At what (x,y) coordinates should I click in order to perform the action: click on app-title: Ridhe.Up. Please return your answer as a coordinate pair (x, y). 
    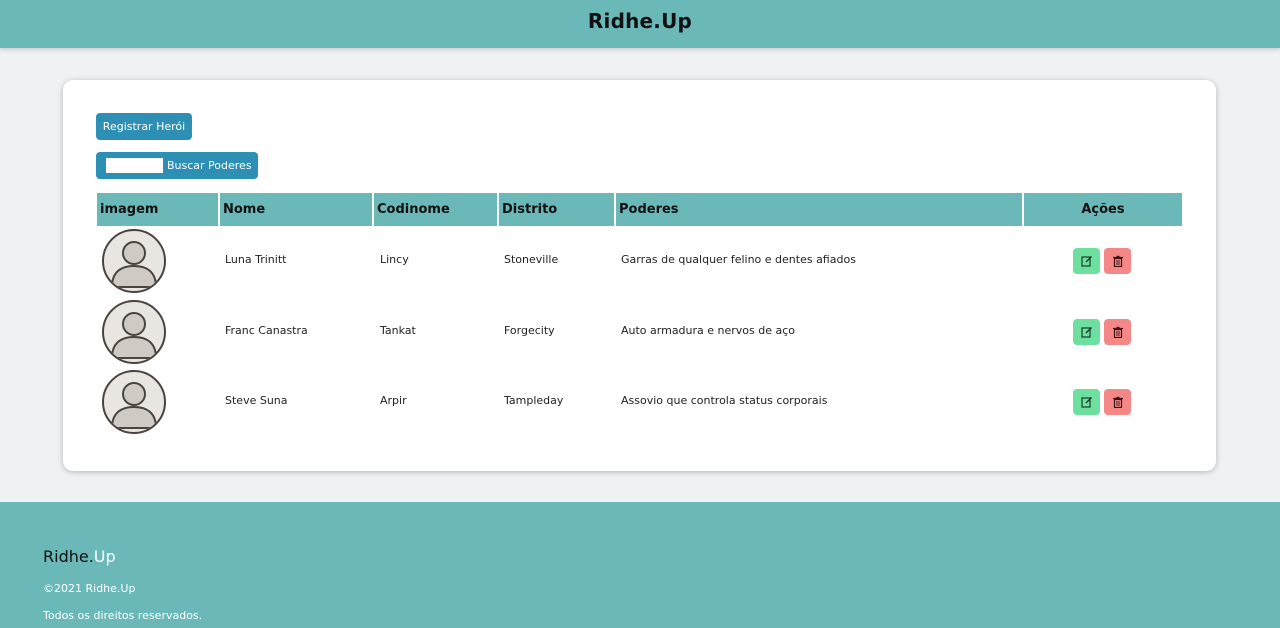
    Looking at the image, I should click on (640, 21).